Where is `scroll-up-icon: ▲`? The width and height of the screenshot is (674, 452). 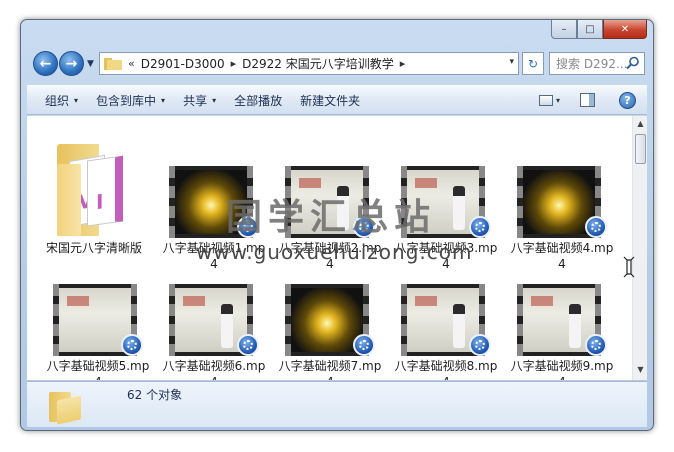
scroll-up-icon: ▲ is located at coordinates (640, 125).